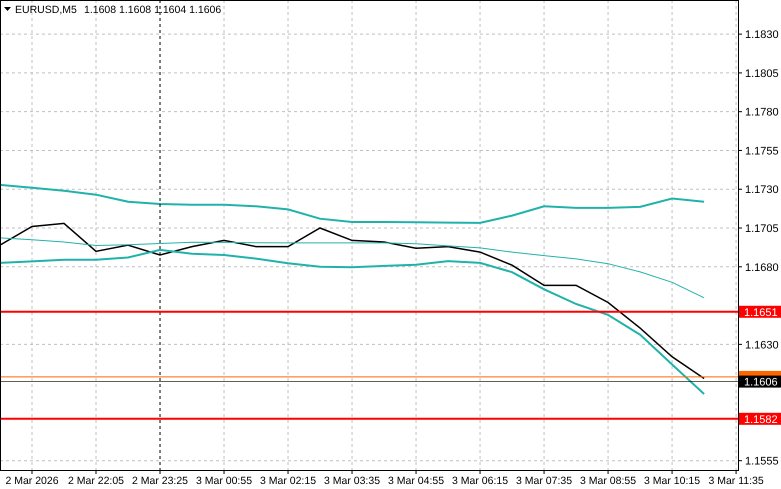  Describe the element at coordinates (762, 462) in the screenshot. I see `price-axis-label: 1.1555` at that location.